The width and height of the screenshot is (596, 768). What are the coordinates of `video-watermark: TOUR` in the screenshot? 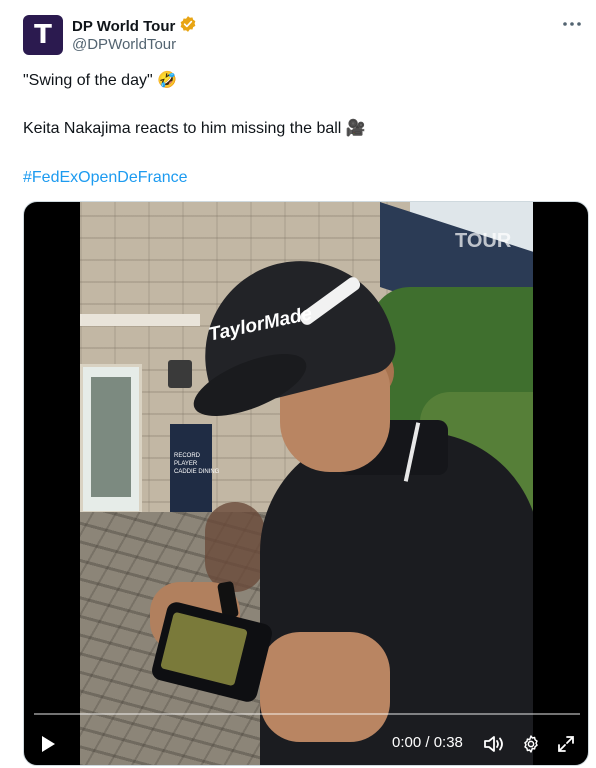 It's located at (483, 241).